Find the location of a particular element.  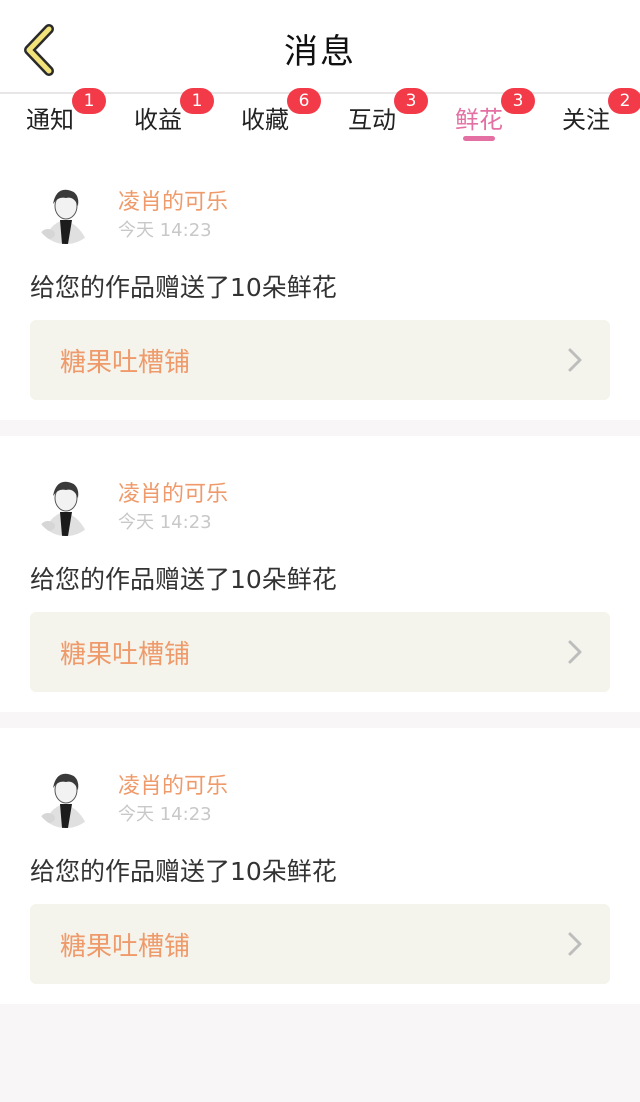

tab-flowers: 鲜花 3 is located at coordinates (495, 115).